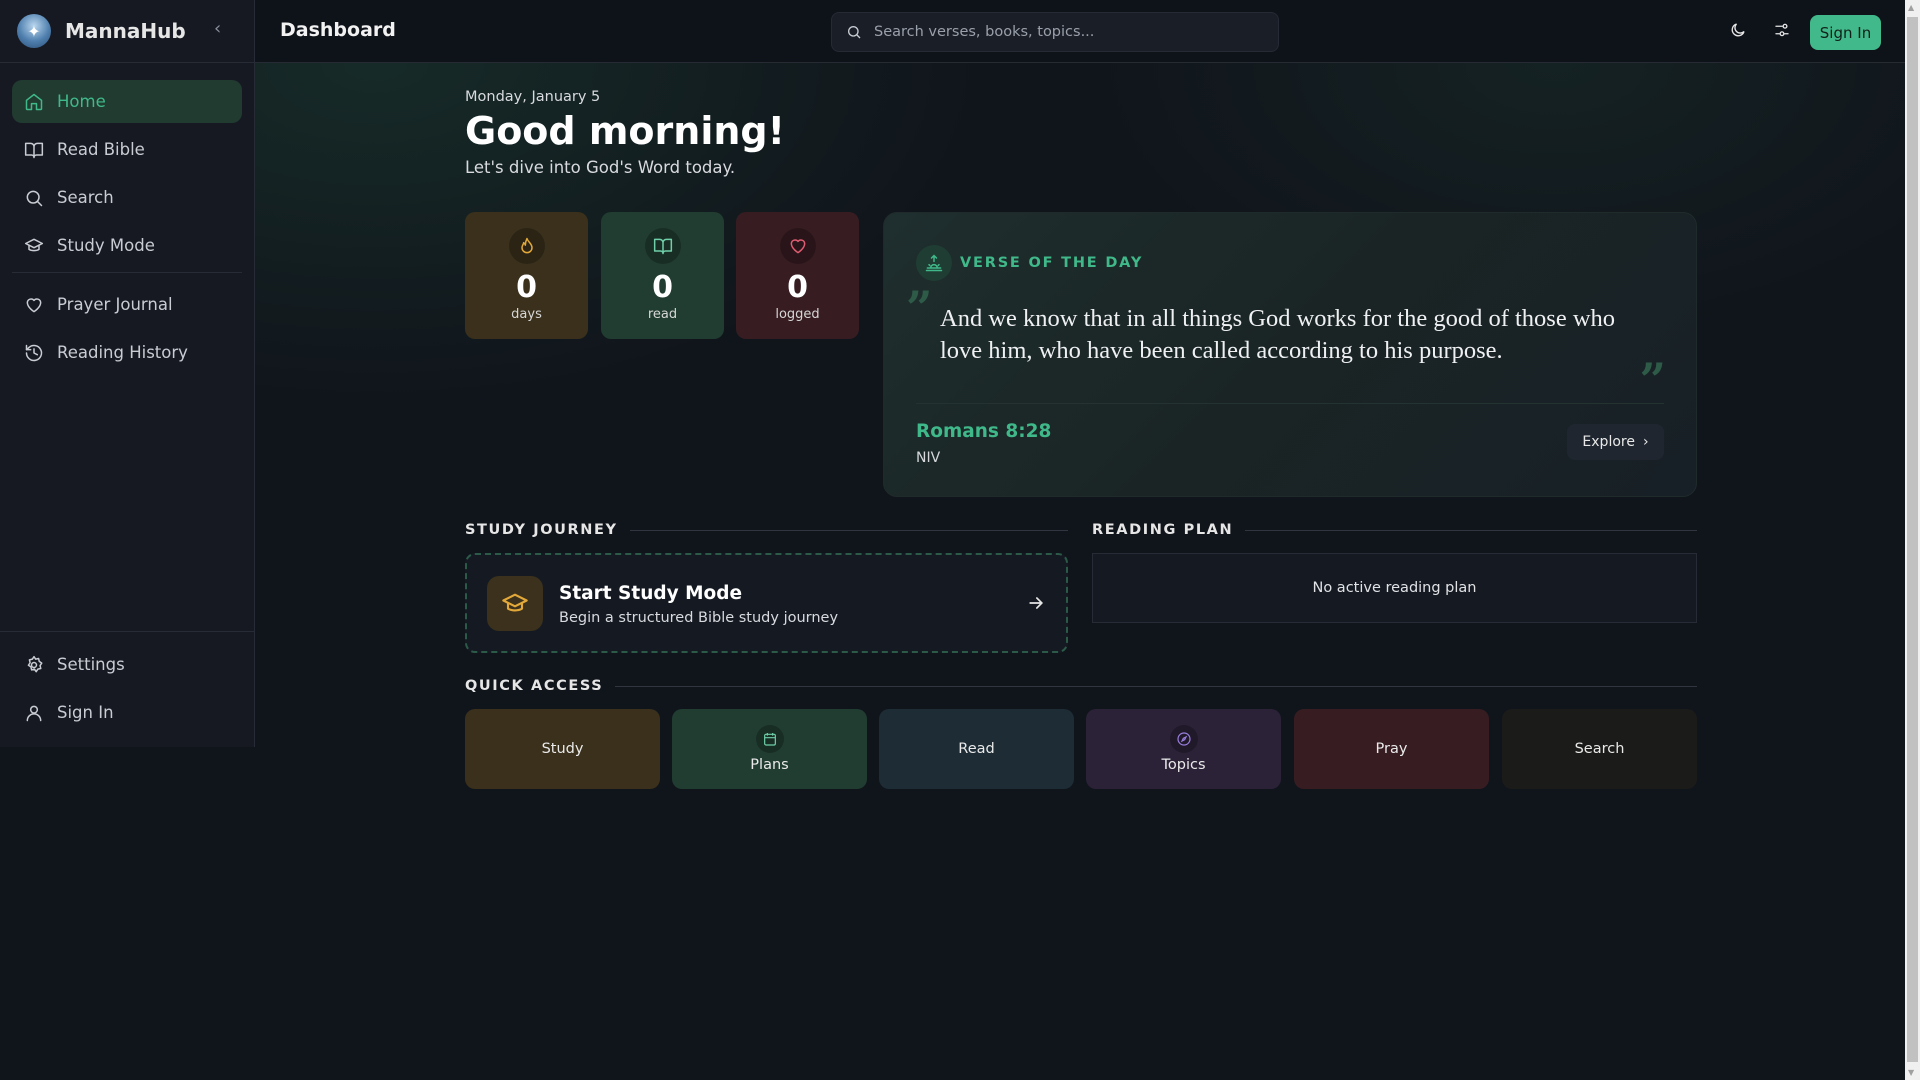  I want to click on open-quote-icon: ”, so click(919, 308).